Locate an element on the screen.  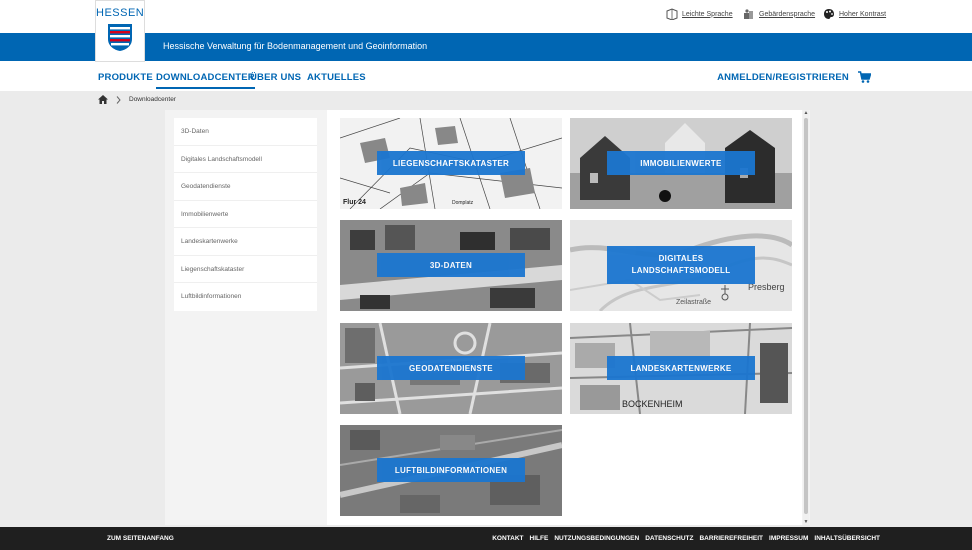
tile-3d-daten: 3D-DATEN is located at coordinates (451, 265).